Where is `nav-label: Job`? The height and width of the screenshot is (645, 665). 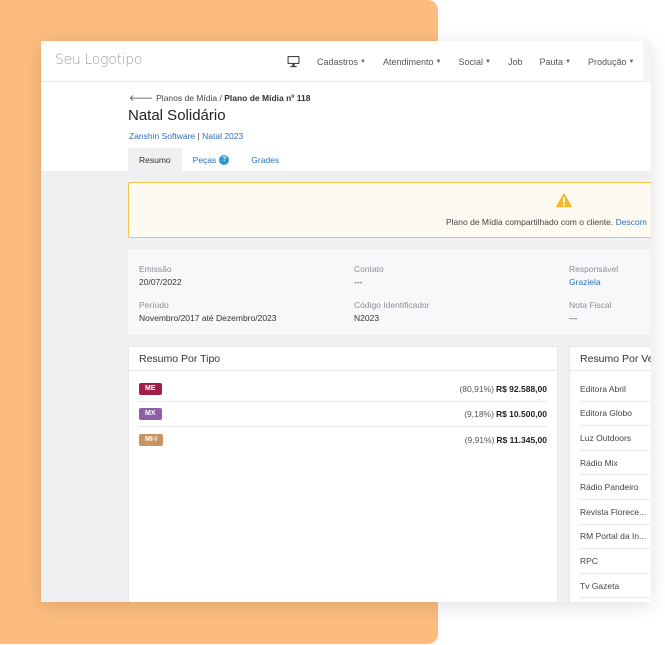 nav-label: Job is located at coordinates (515, 61).